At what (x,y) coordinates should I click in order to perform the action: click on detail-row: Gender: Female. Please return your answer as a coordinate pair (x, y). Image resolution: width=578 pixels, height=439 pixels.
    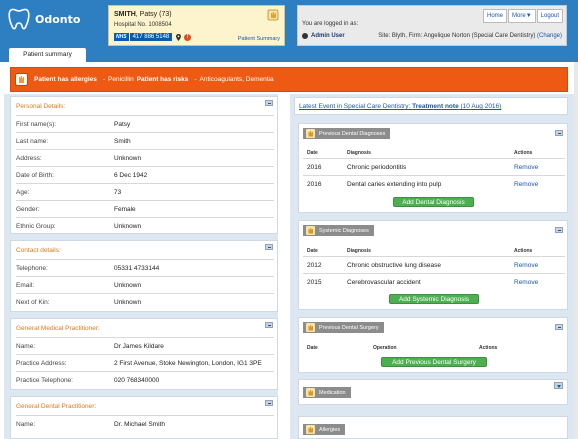
    Looking at the image, I should click on (145, 208).